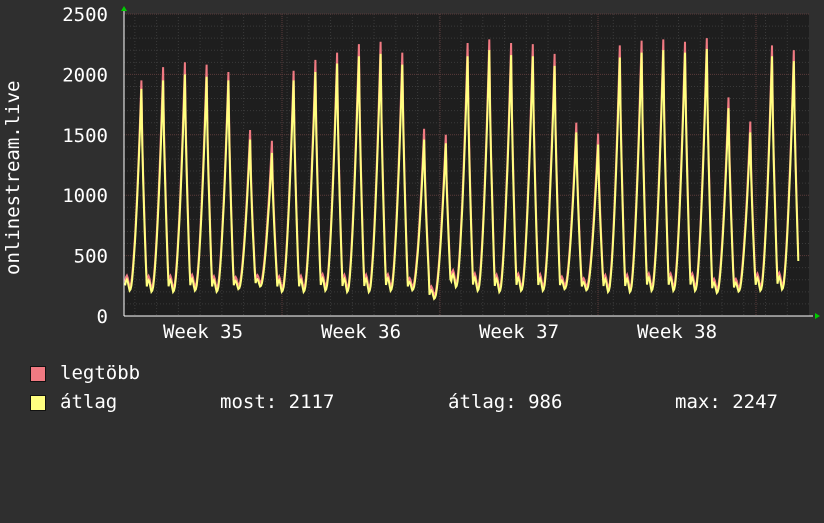  What do you see at coordinates (38, 403) in the screenshot?
I see `legend-swatch-avg` at bounding box center [38, 403].